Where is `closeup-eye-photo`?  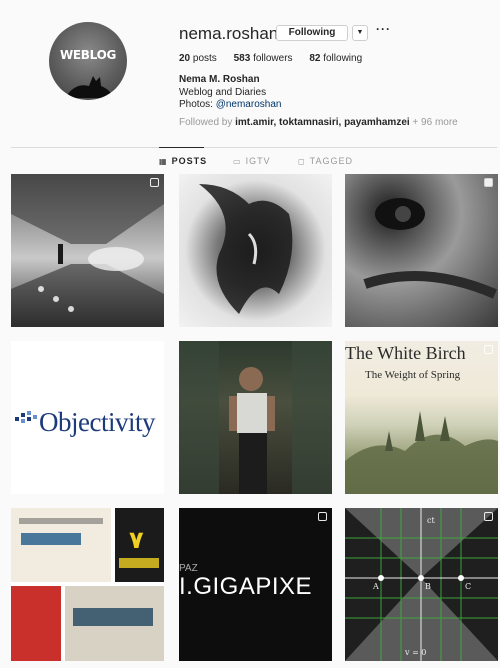
closeup-eye-photo is located at coordinates (430, 248).